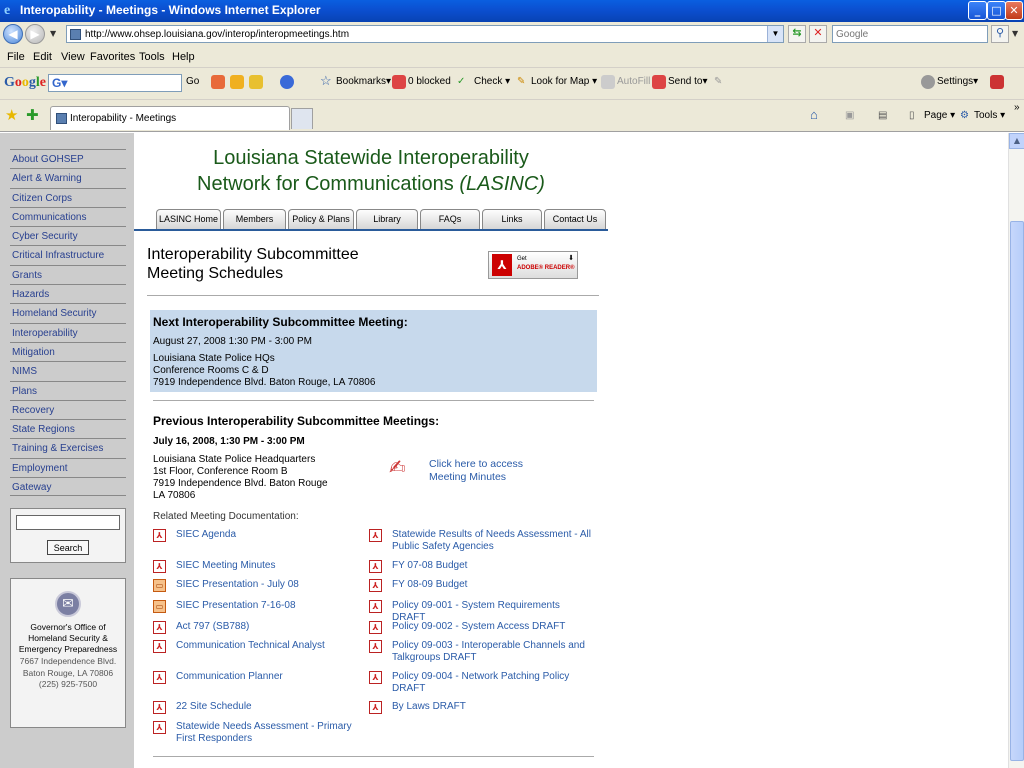  Describe the element at coordinates (718, 81) in the screenshot. I see `highlight-icon: ✎` at that location.